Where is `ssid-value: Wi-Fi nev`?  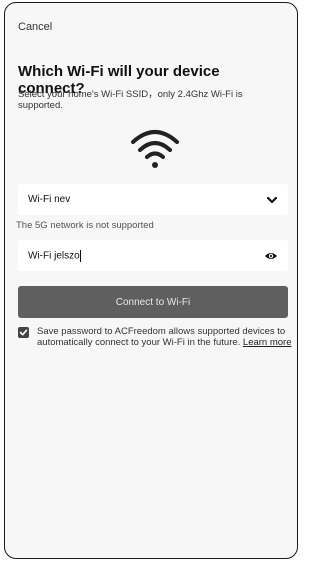
ssid-value: Wi-Fi nev is located at coordinates (49, 199).